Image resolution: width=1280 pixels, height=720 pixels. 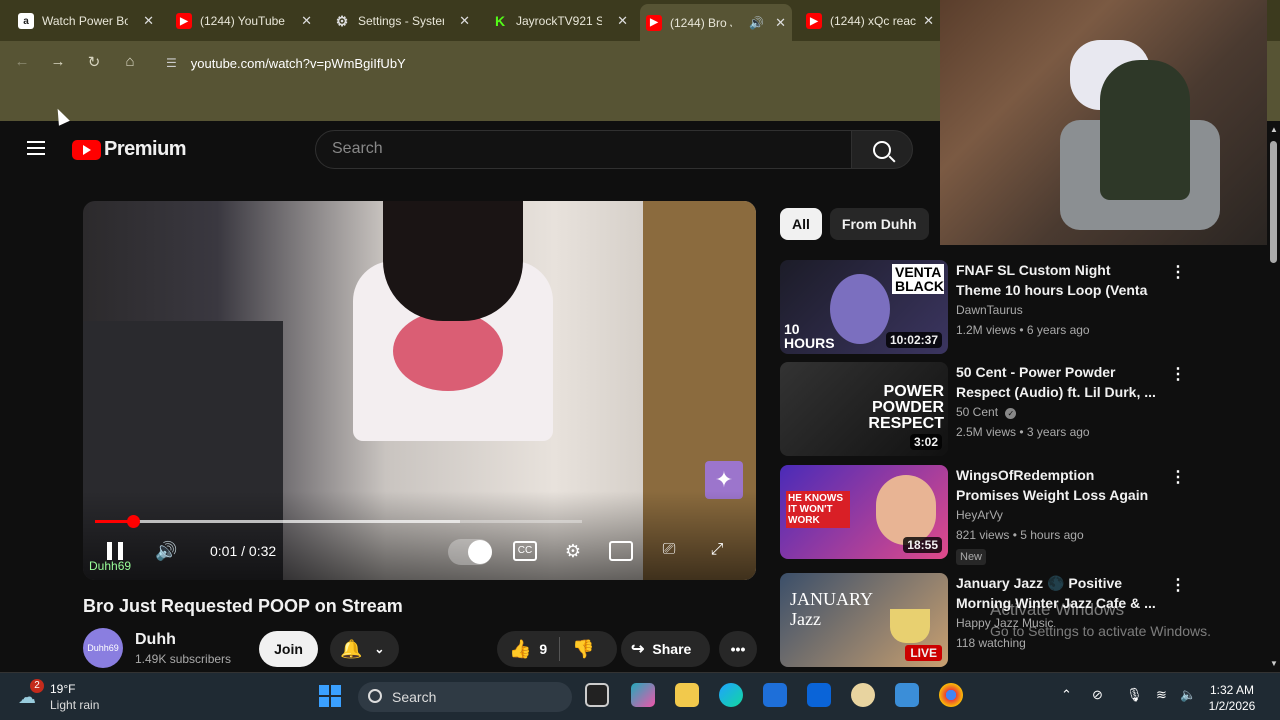 What do you see at coordinates (654, 22) in the screenshot?
I see `youtube-icon: ▶` at bounding box center [654, 22].